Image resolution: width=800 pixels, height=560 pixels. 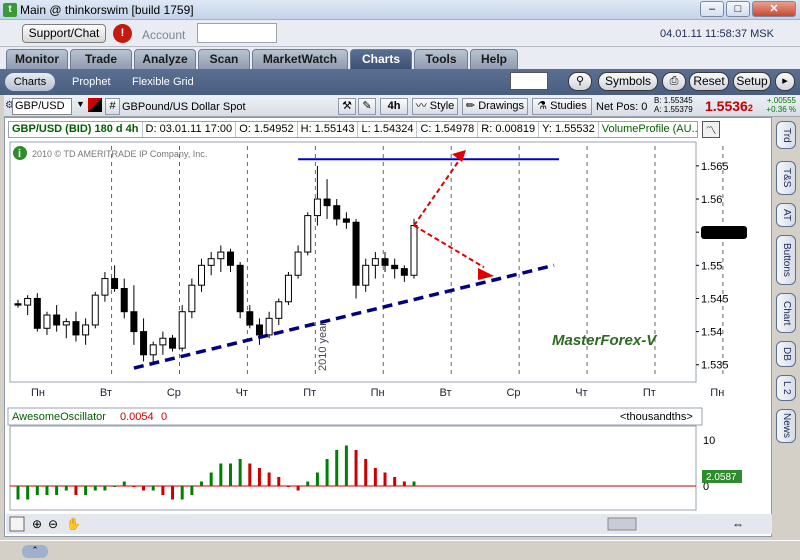 I want to click on hand-icon: ✋, so click(x=73, y=524).